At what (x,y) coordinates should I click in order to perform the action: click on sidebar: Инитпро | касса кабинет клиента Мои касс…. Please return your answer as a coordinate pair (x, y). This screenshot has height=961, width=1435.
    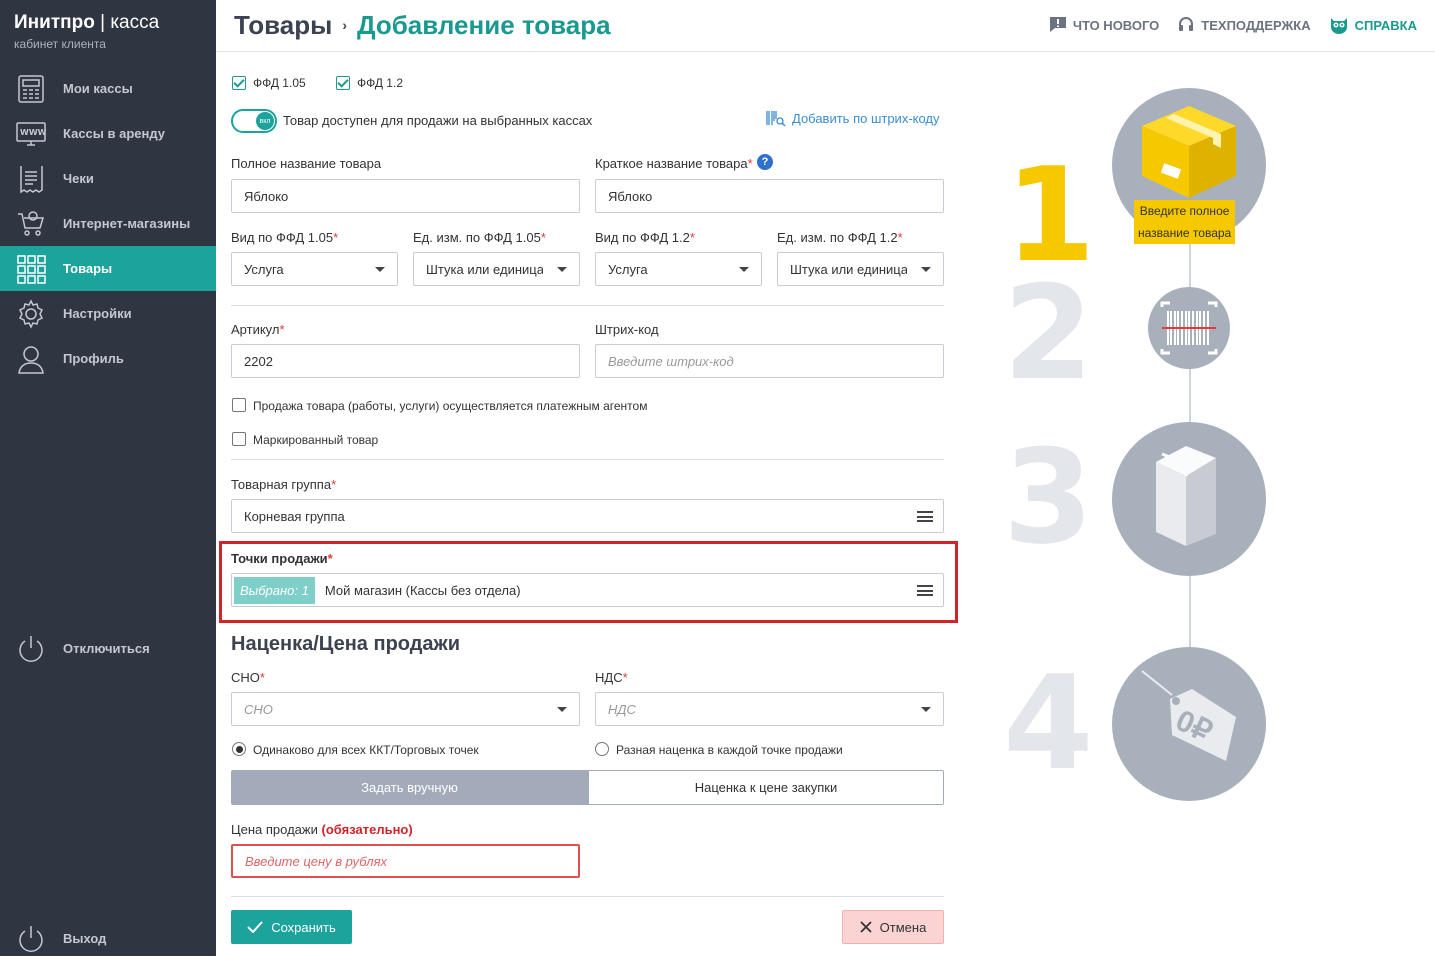
    Looking at the image, I should click on (108, 478).